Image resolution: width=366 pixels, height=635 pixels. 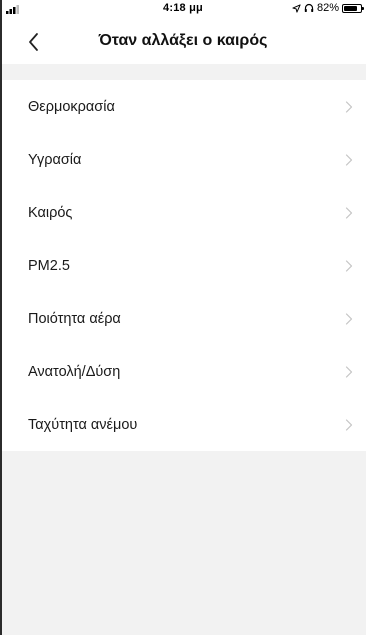 I want to click on list-item-label: PM2.5, so click(x=49, y=265).